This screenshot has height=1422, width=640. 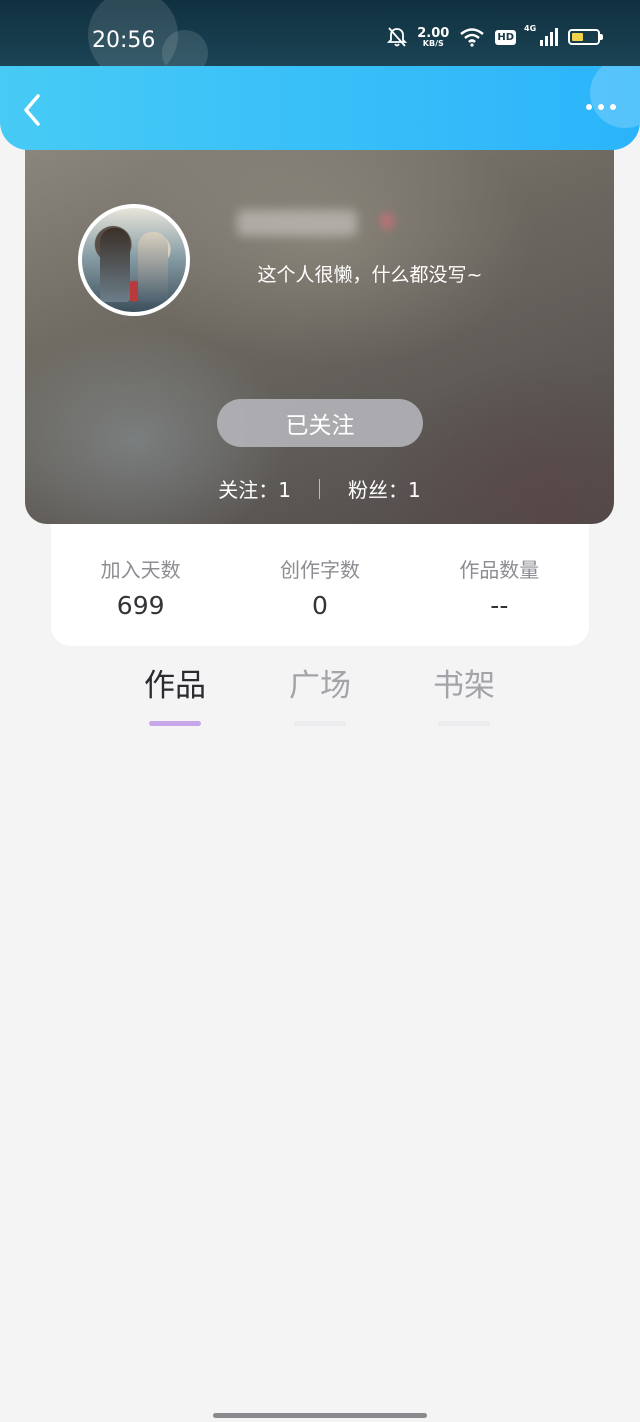 I want to click on stat-word-count: 创作字数 0, so click(x=319, y=585).